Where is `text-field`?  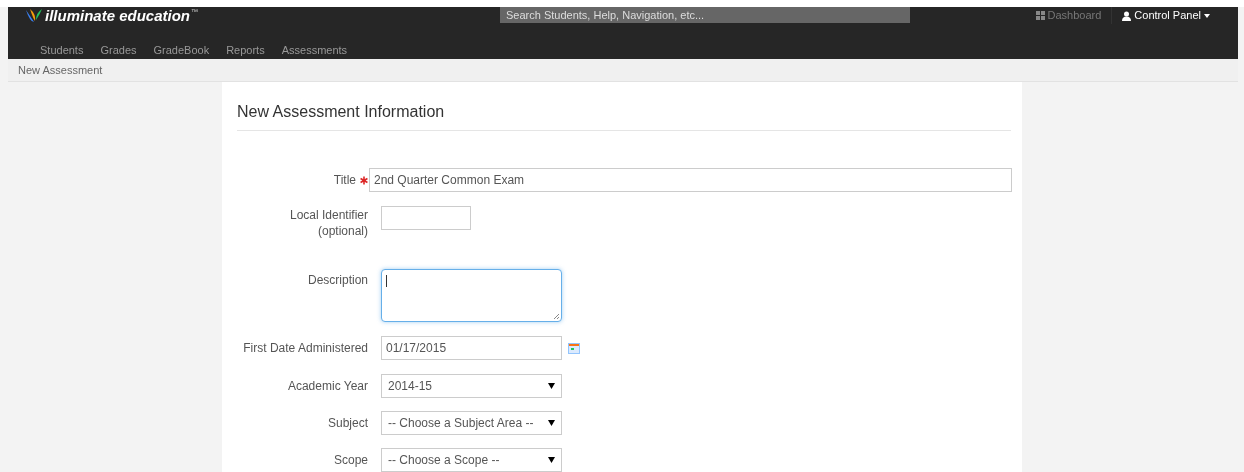
text-field is located at coordinates (426, 218).